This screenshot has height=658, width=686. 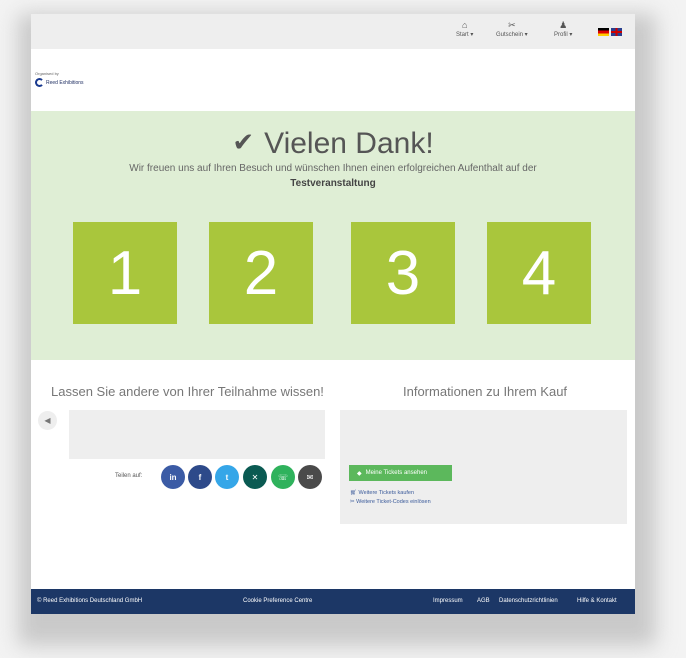 What do you see at coordinates (349, 143) in the screenshot?
I see `hero-title-text: Vielen Dank!` at bounding box center [349, 143].